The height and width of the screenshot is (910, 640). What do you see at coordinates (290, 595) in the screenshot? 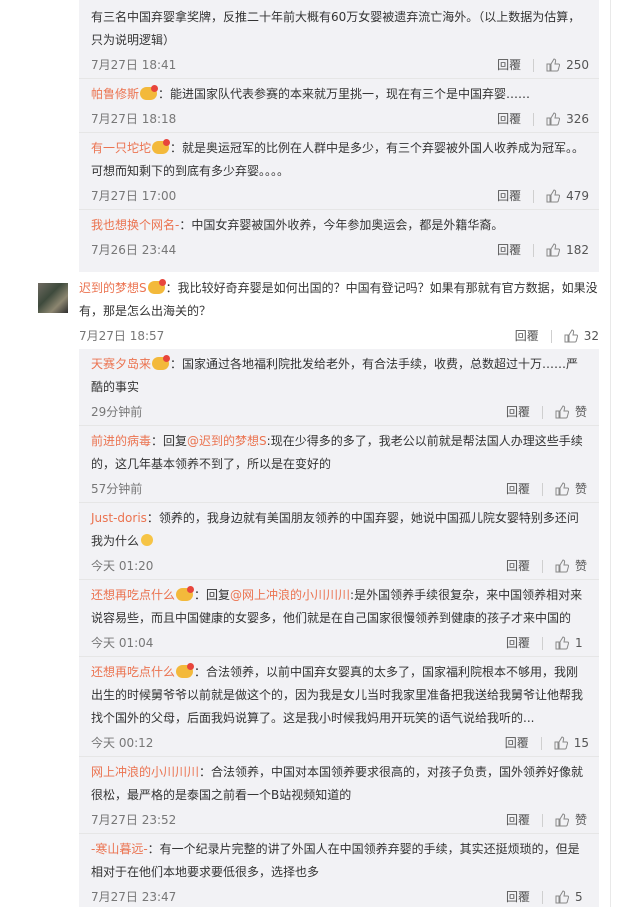
I see `mention-link: @网上冲浪的小川川川` at bounding box center [290, 595].